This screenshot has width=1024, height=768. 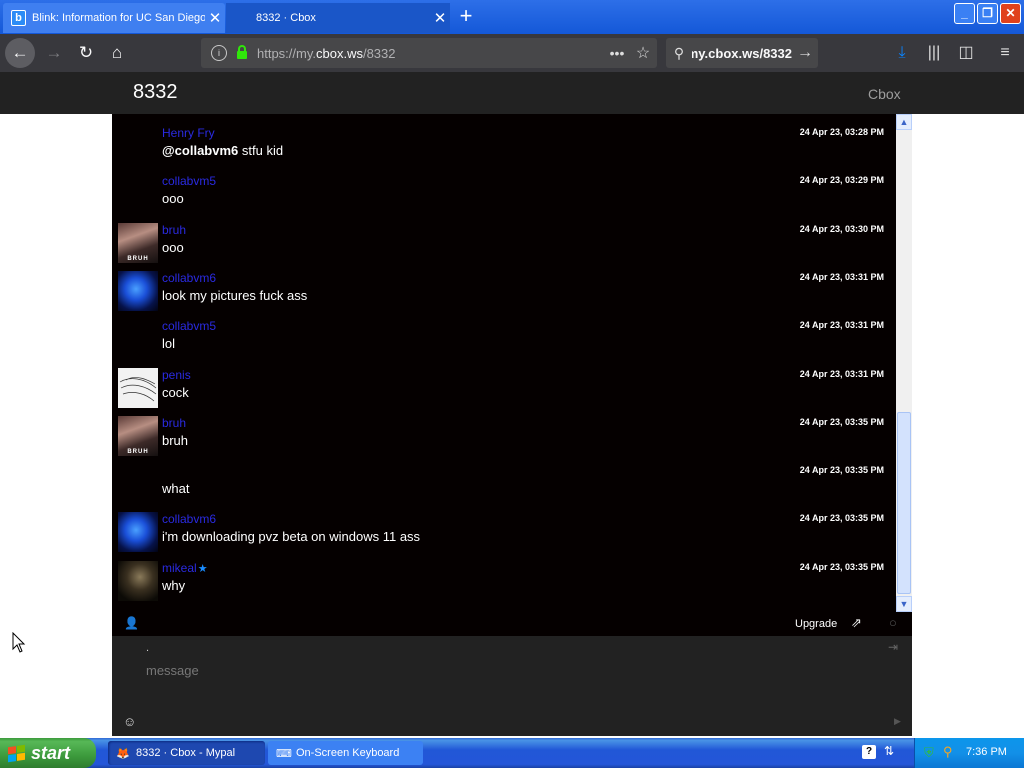 What do you see at coordinates (889, 751) in the screenshot?
I see `network-icon: ⇅` at bounding box center [889, 751].